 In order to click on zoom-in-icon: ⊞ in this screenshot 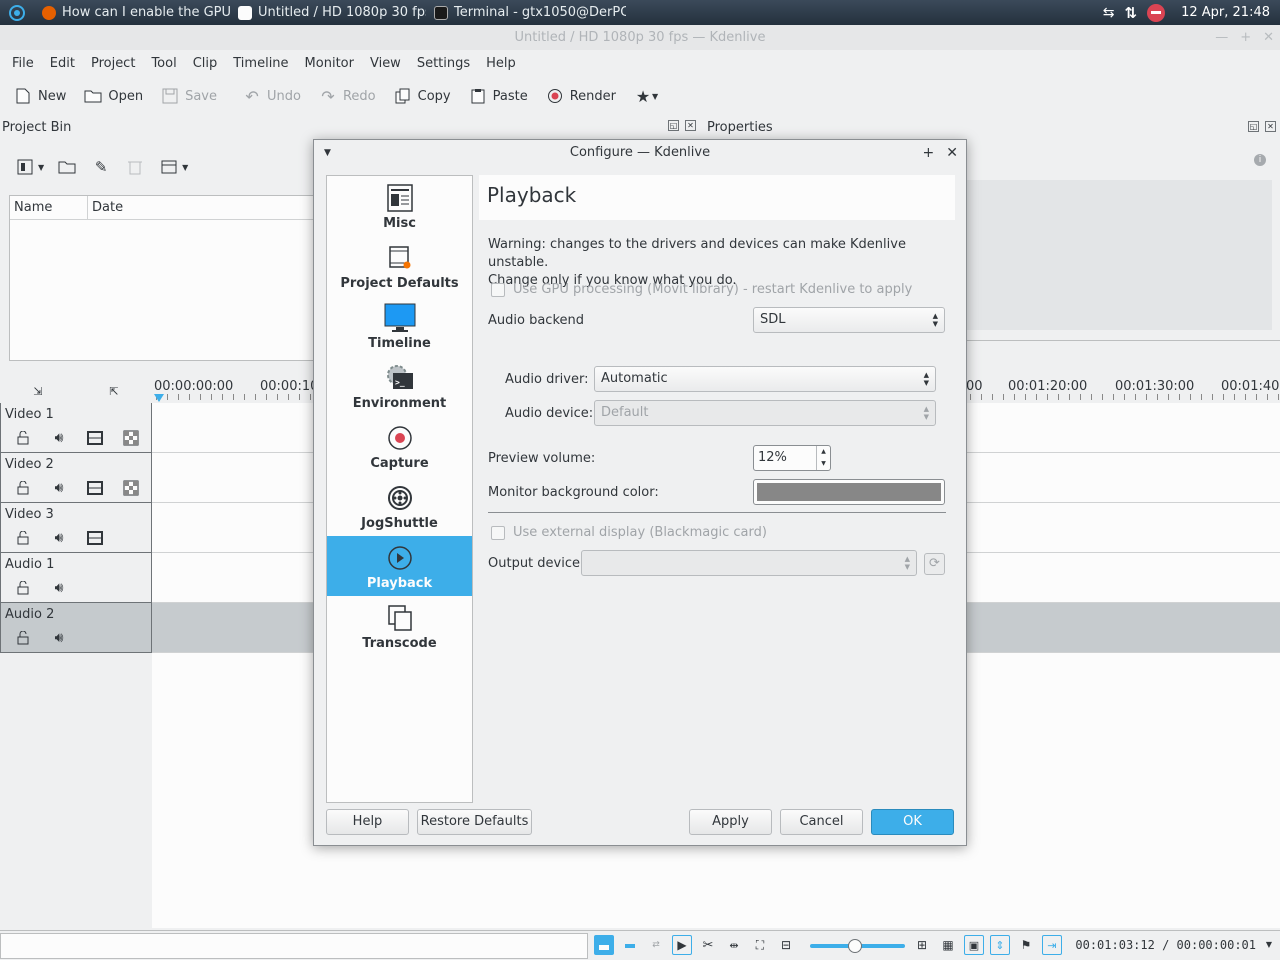, I will do `click(922, 945)`.